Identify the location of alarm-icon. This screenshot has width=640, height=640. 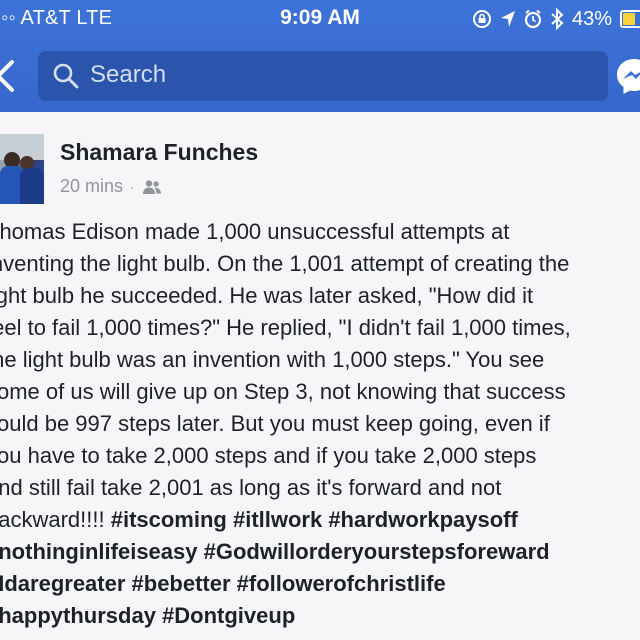
(533, 19).